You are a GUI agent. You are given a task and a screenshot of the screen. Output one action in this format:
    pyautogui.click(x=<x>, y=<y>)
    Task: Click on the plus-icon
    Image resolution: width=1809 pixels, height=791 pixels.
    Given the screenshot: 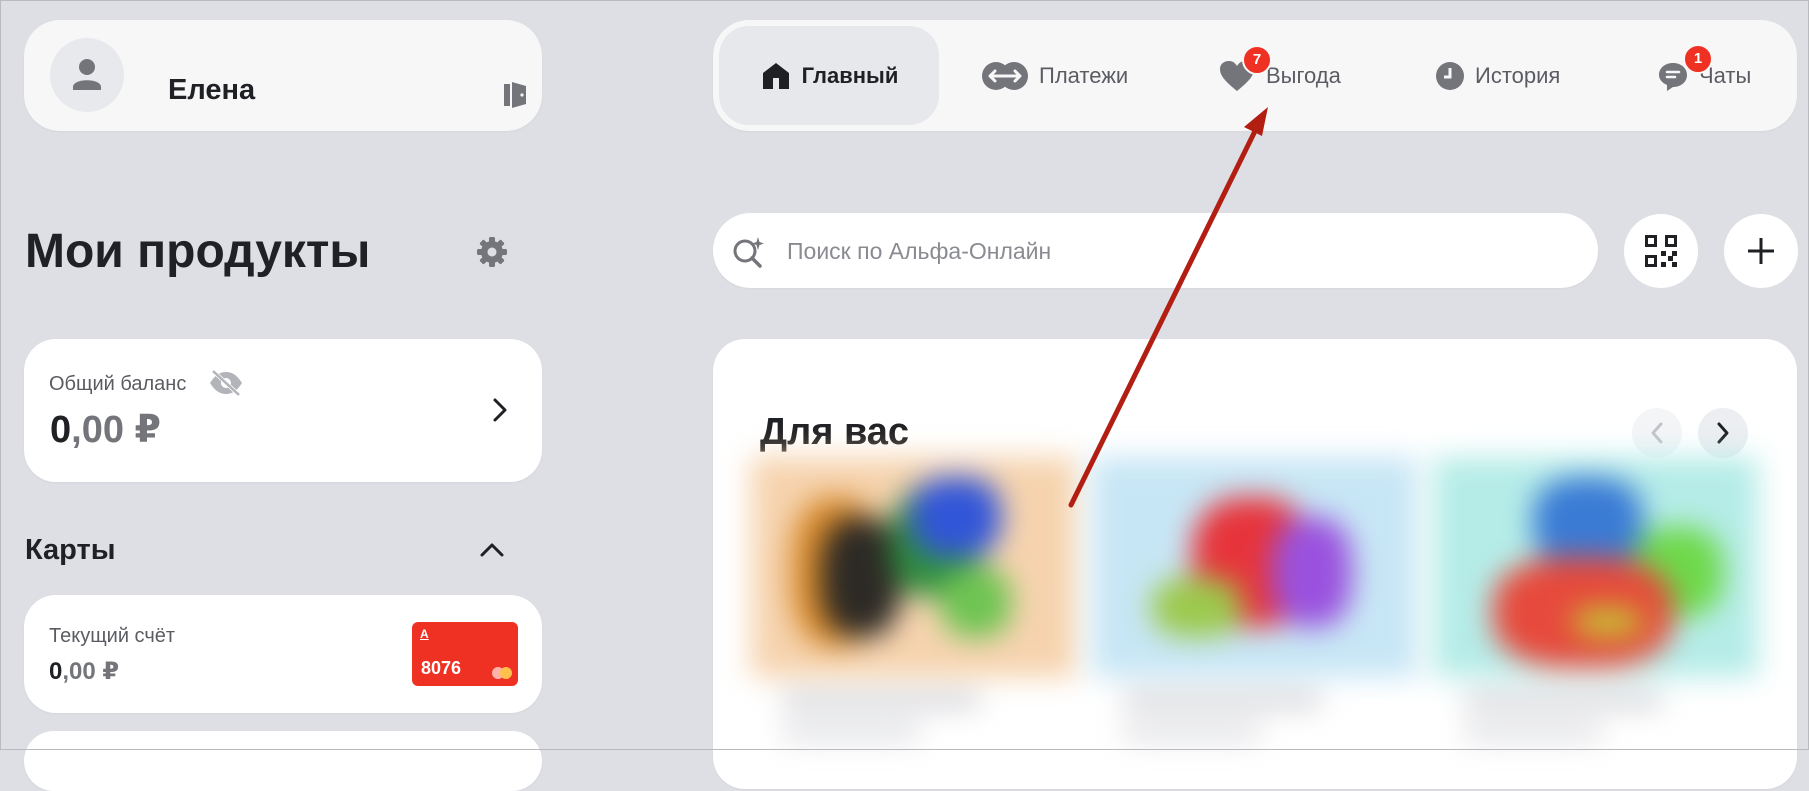 What is the action you would take?
    pyautogui.click(x=1761, y=251)
    